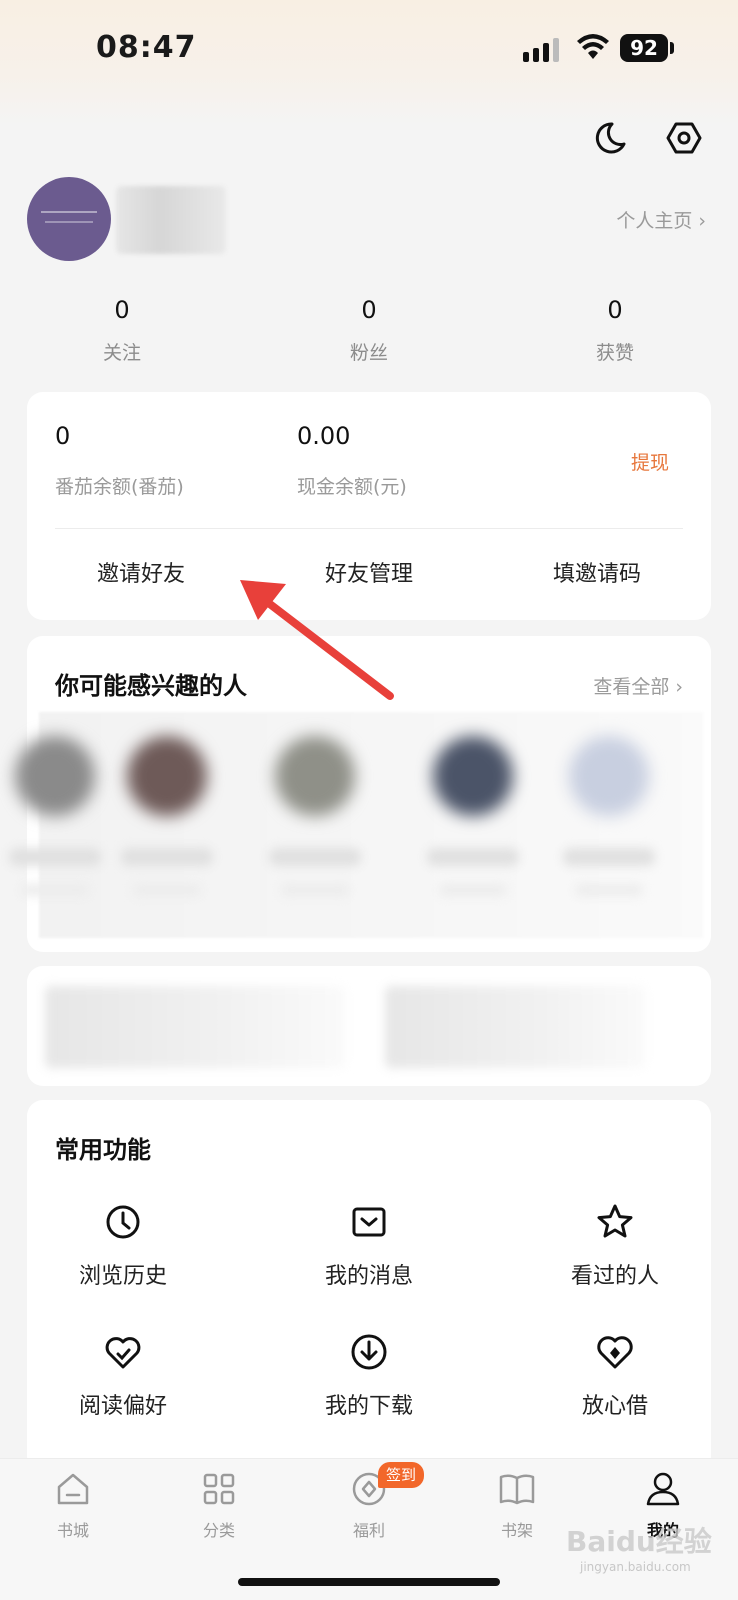 The height and width of the screenshot is (1600, 738). I want to click on cash-balance-label: 现金余额(元), so click(352, 487).